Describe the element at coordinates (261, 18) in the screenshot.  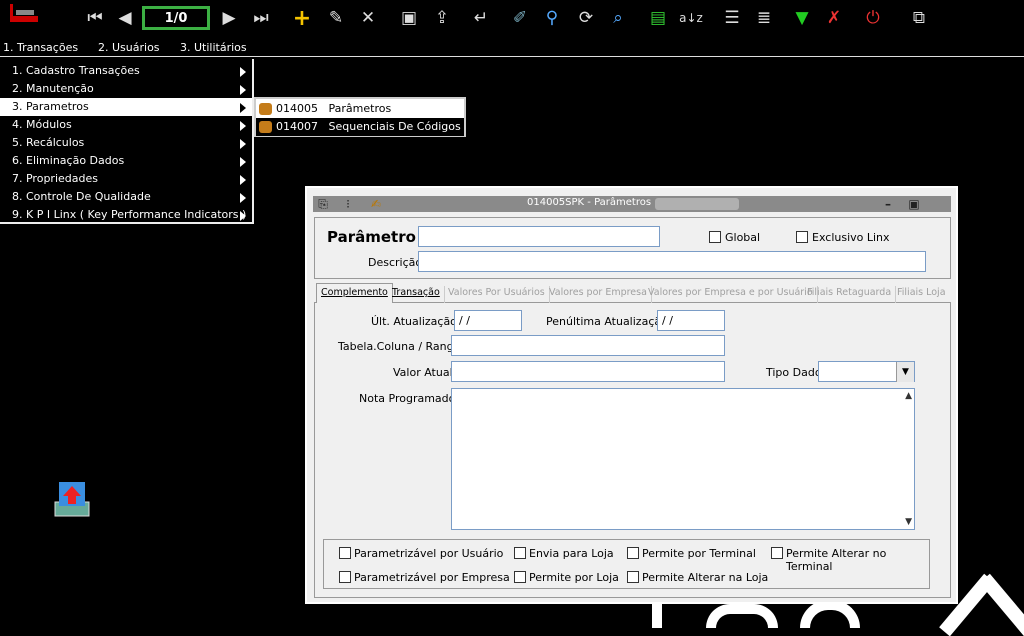
I see `last-icon: ⏭` at that location.